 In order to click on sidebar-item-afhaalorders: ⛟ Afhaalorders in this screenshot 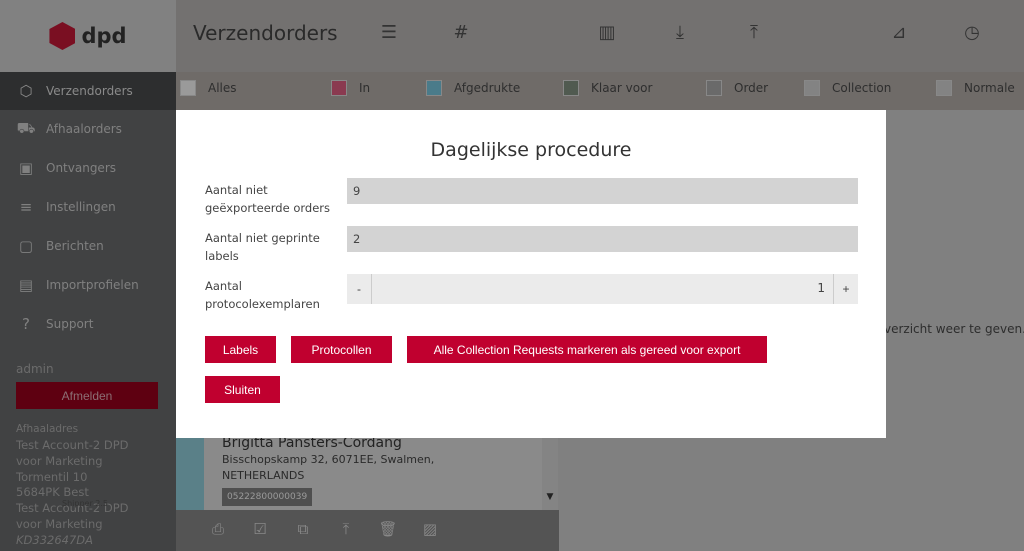, I will do `click(88, 129)`.